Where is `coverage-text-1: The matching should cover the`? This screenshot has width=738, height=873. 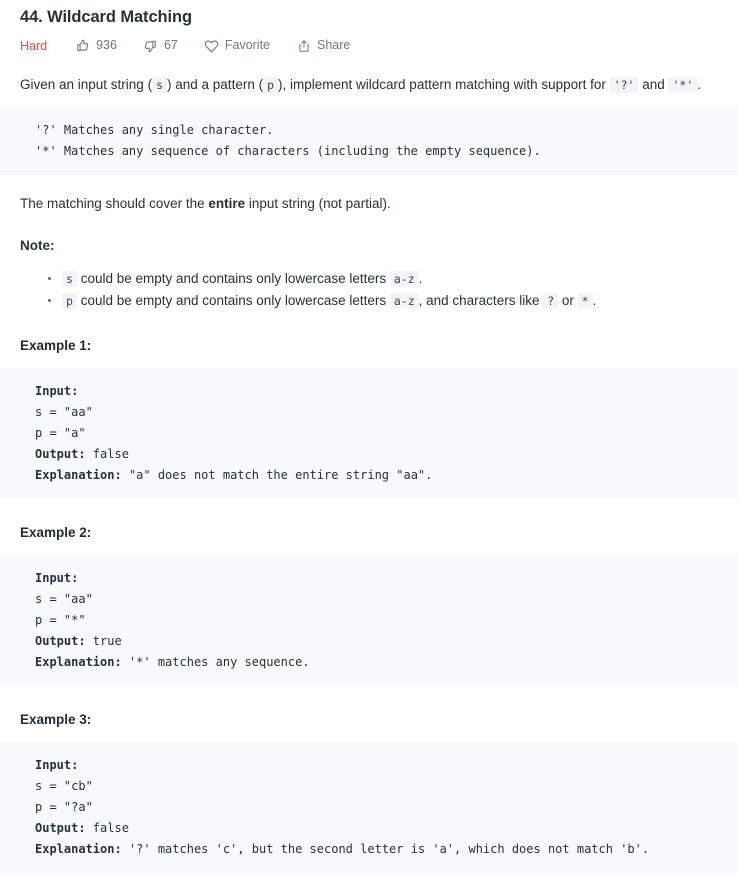
coverage-text-1: The matching should cover the is located at coordinates (114, 203).